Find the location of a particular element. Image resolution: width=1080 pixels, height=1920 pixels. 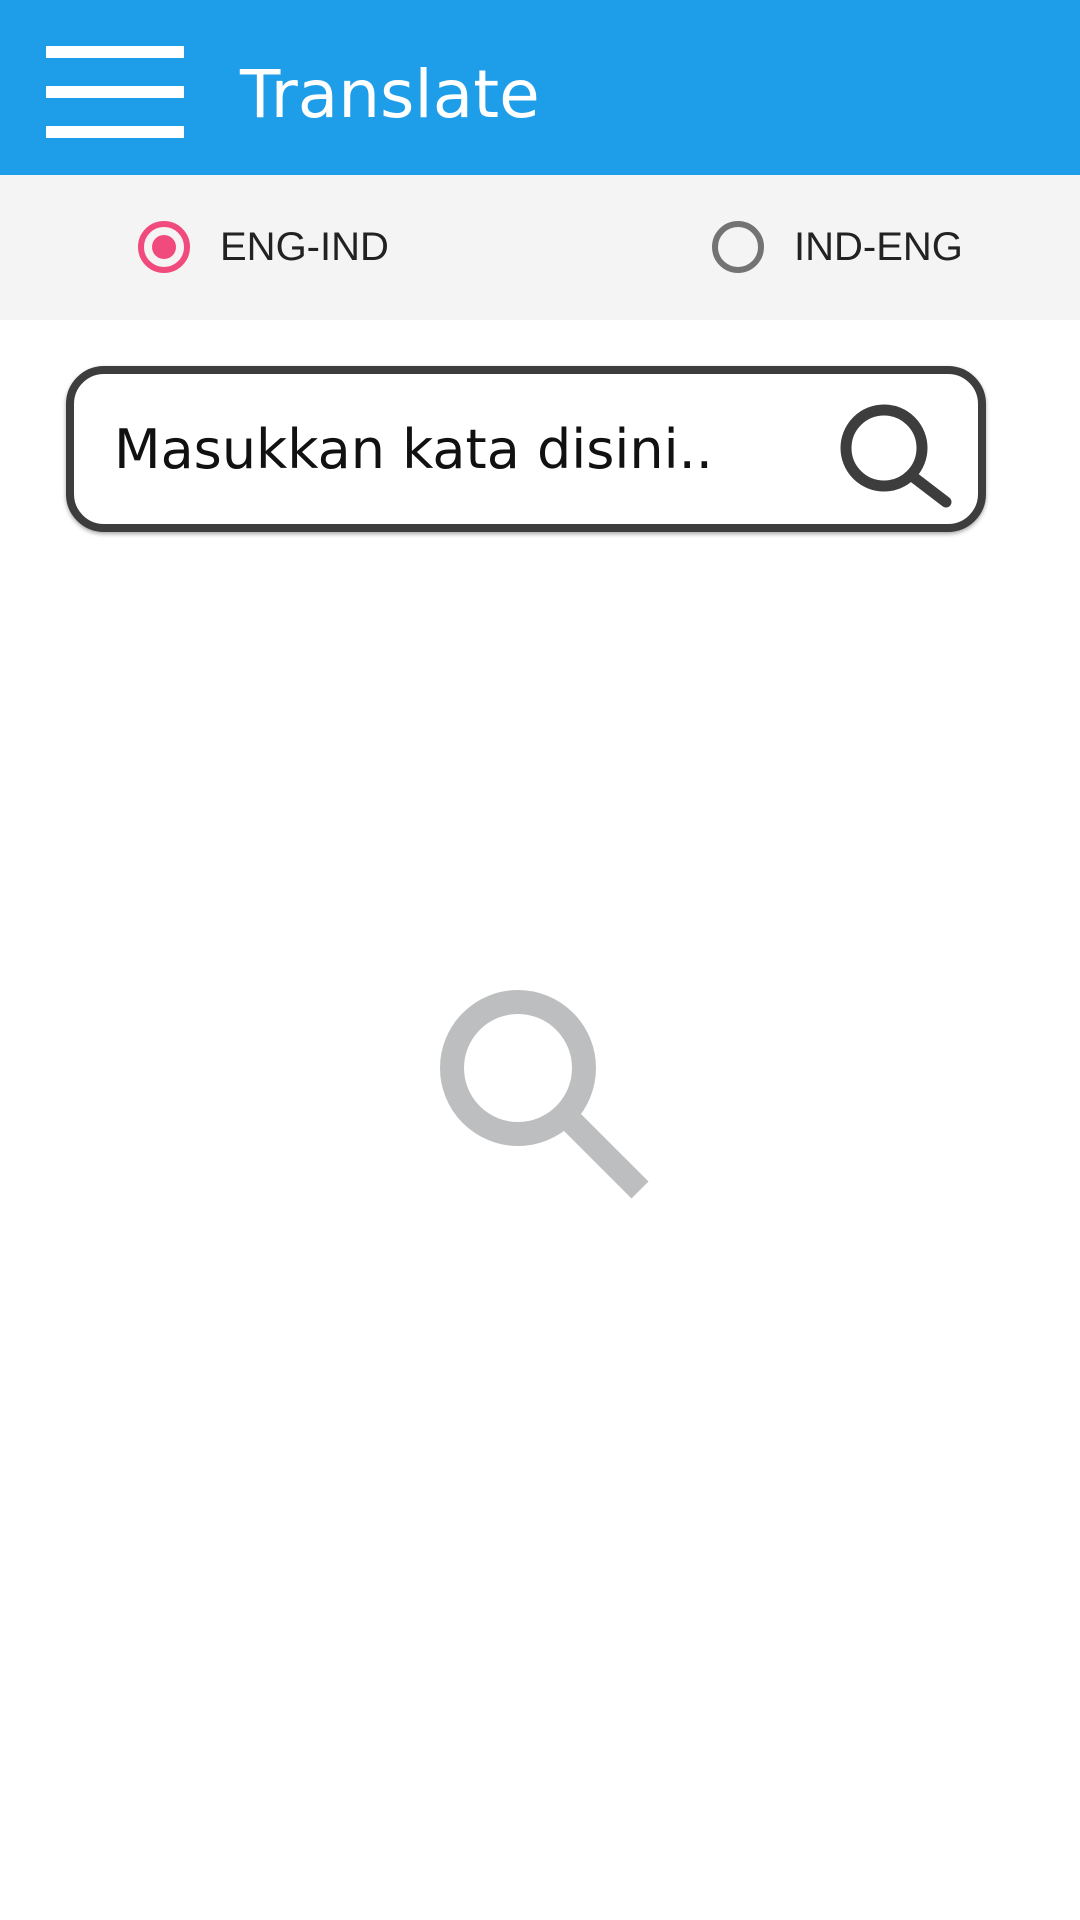

search-box is located at coordinates (526, 449).